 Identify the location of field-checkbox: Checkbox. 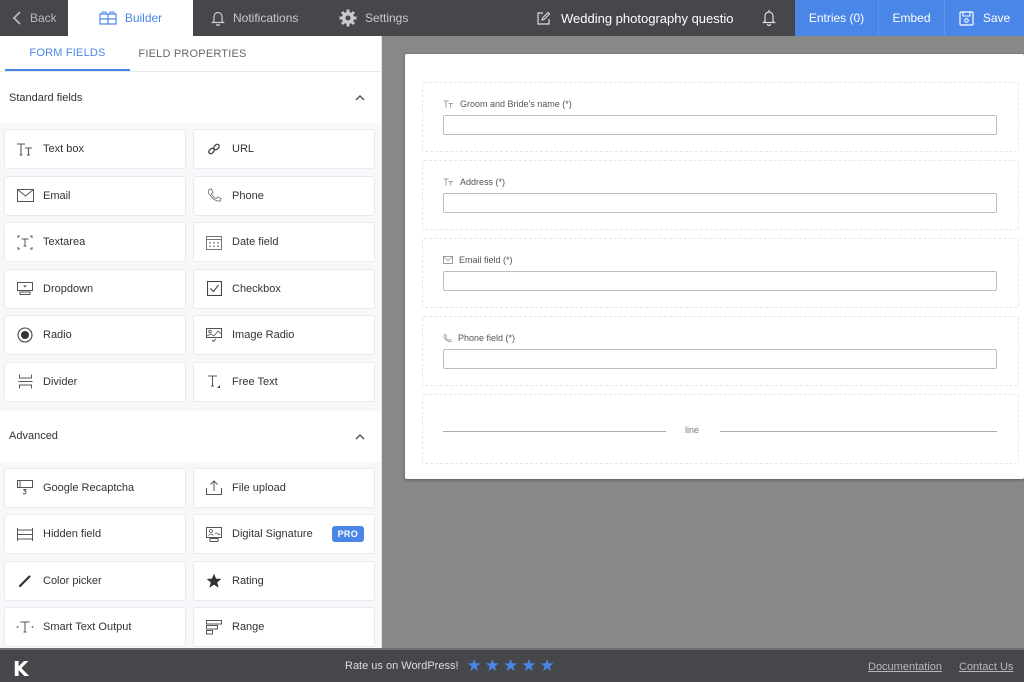
(284, 288).